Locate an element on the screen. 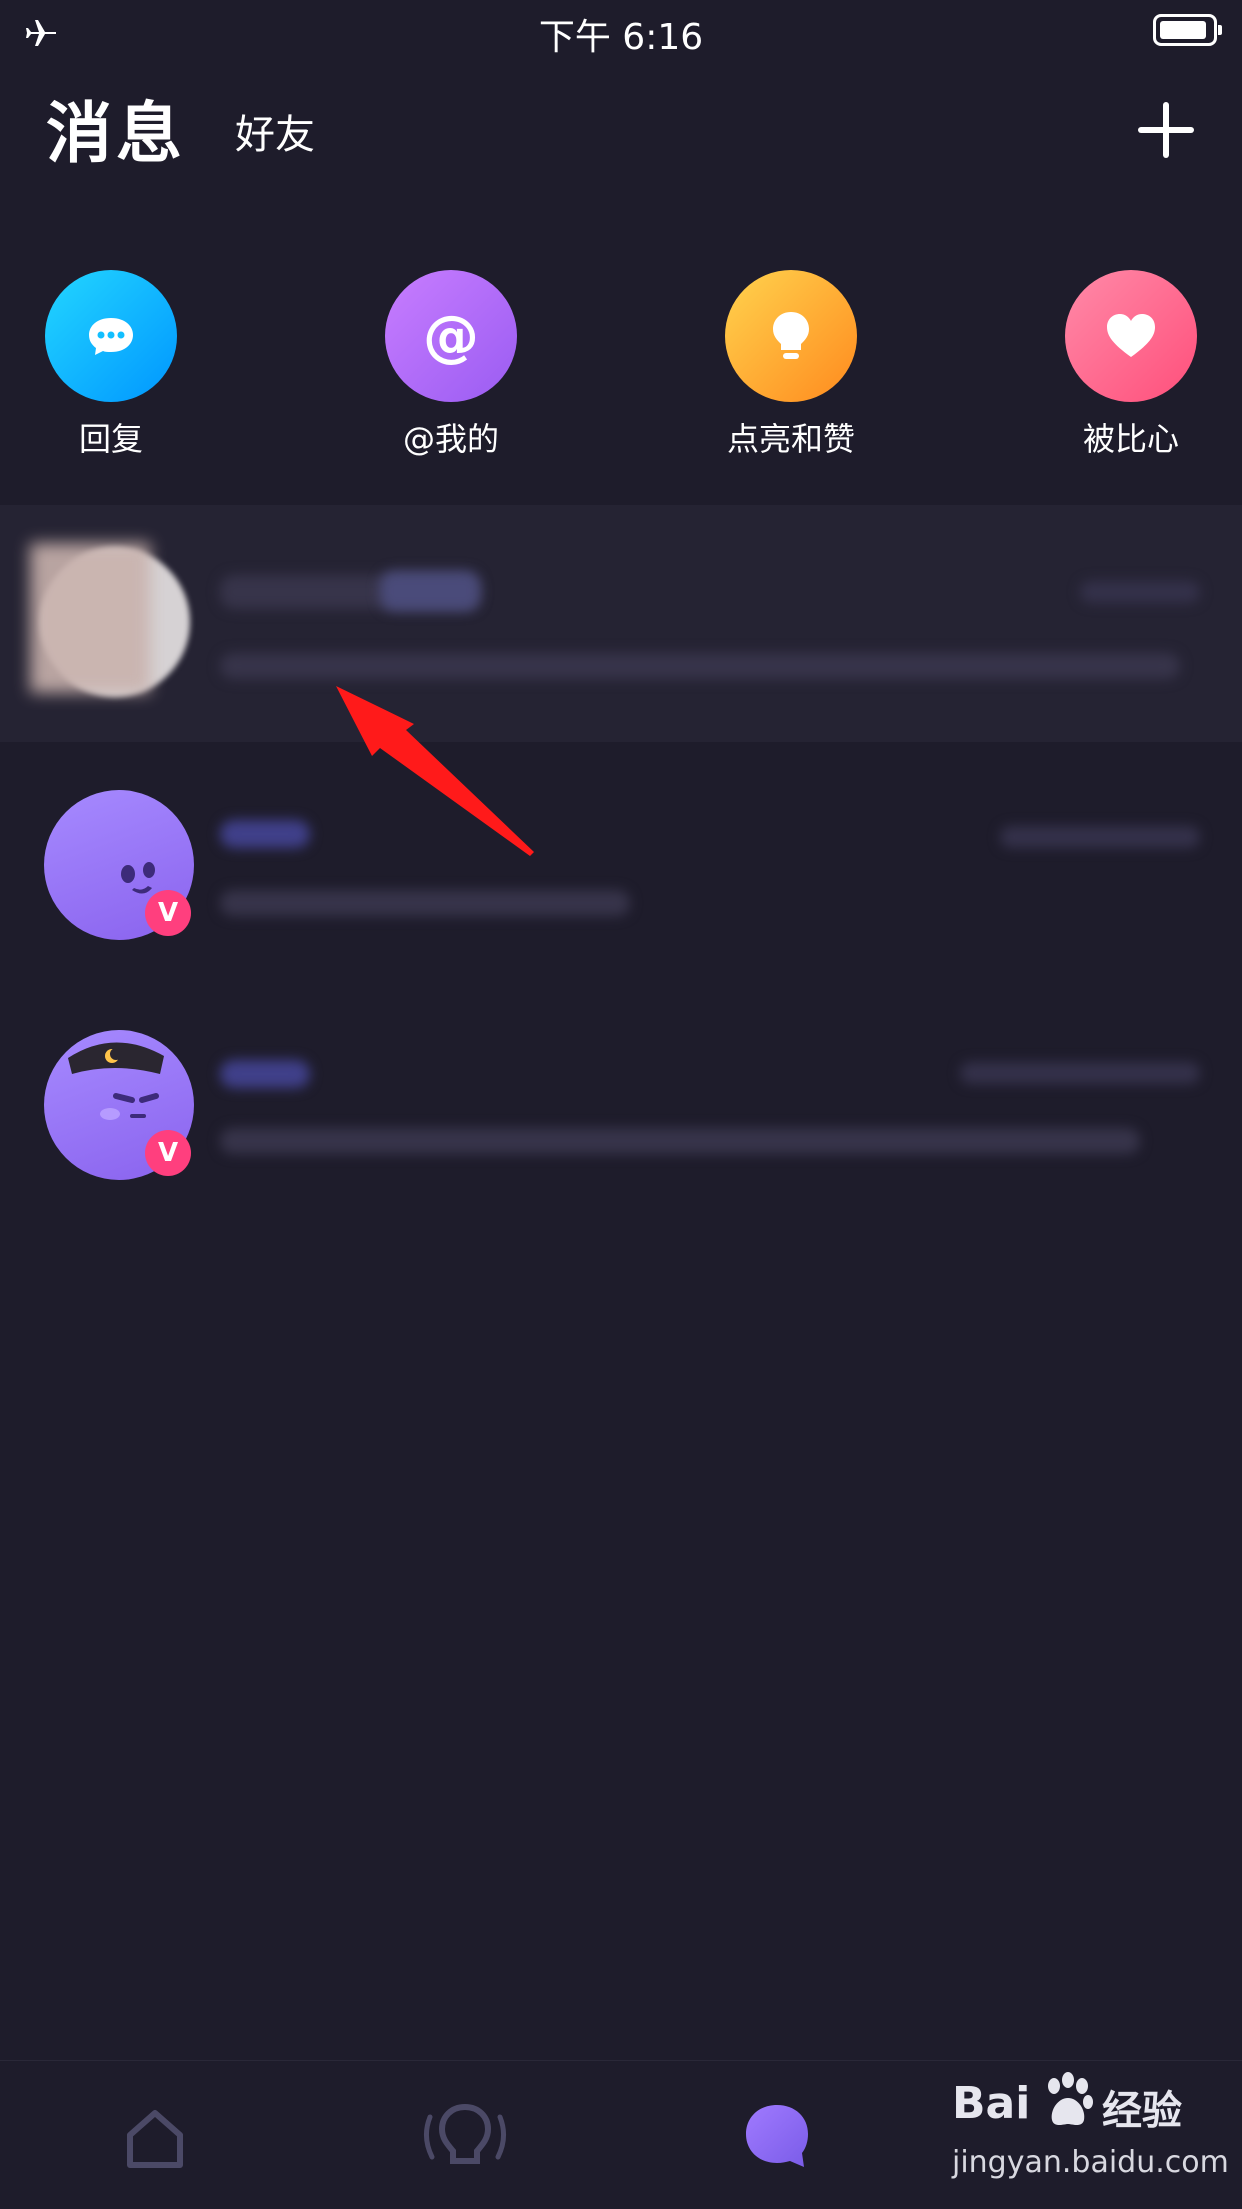  tab-friends: 好友 is located at coordinates (275, 131).